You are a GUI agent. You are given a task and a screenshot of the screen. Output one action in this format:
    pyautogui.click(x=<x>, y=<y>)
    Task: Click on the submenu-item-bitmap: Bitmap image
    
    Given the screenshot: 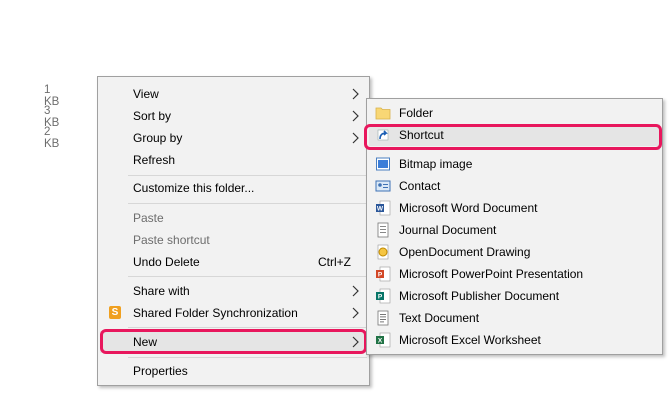 What is the action you would take?
    pyautogui.click(x=514, y=164)
    